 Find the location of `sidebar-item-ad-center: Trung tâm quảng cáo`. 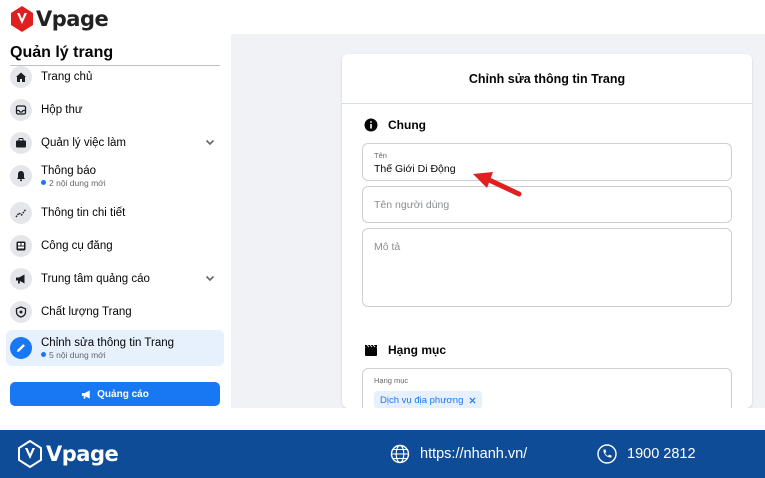

sidebar-item-ad-center: Trung tâm quảng cáo is located at coordinates (115, 279).